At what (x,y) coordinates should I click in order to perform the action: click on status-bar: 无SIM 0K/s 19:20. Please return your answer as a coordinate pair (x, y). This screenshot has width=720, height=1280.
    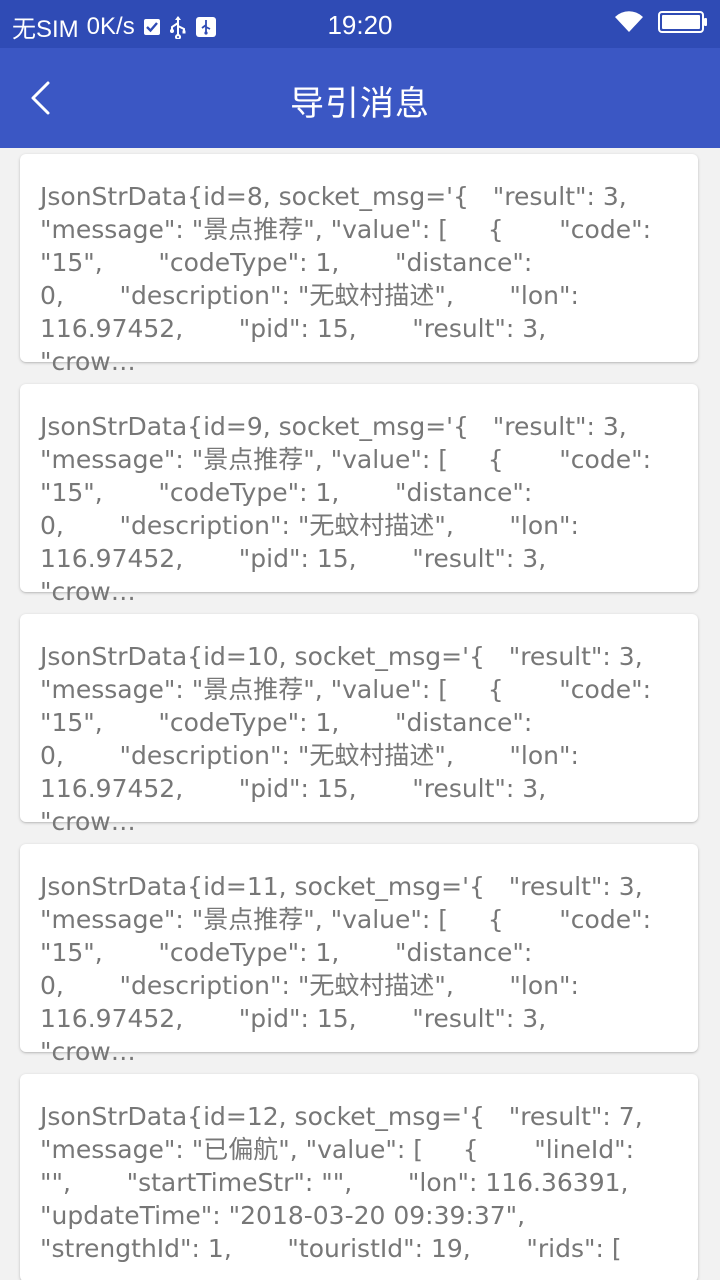
    Looking at the image, I should click on (360, 24).